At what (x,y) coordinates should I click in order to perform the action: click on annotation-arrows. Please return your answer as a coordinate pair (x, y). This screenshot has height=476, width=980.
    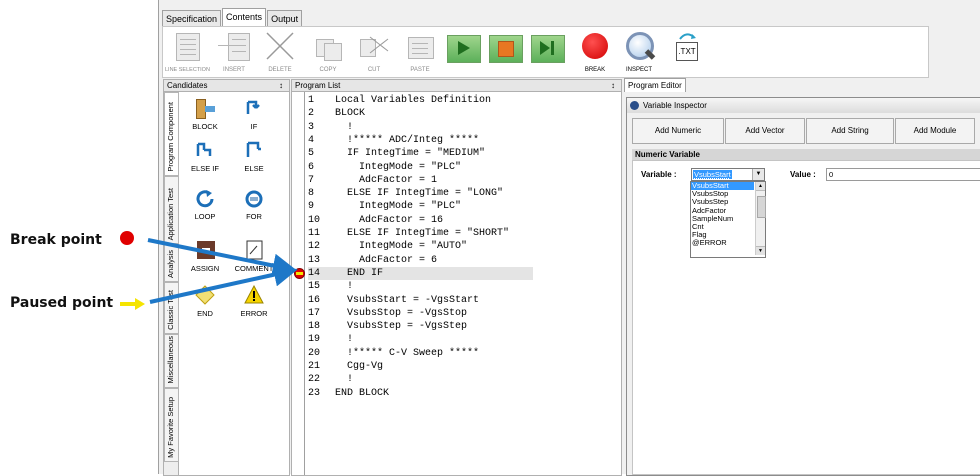
    Looking at the image, I should click on (222, 271).